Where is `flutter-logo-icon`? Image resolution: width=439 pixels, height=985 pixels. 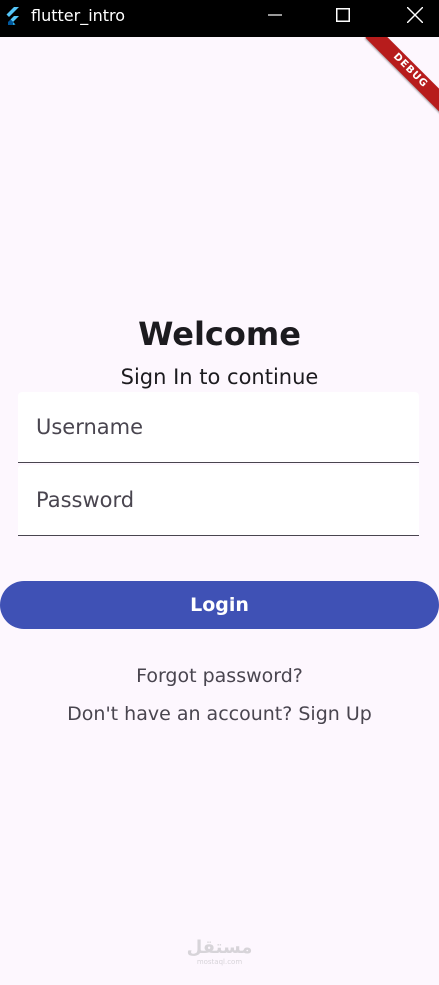
flutter-logo-icon is located at coordinates (13, 16).